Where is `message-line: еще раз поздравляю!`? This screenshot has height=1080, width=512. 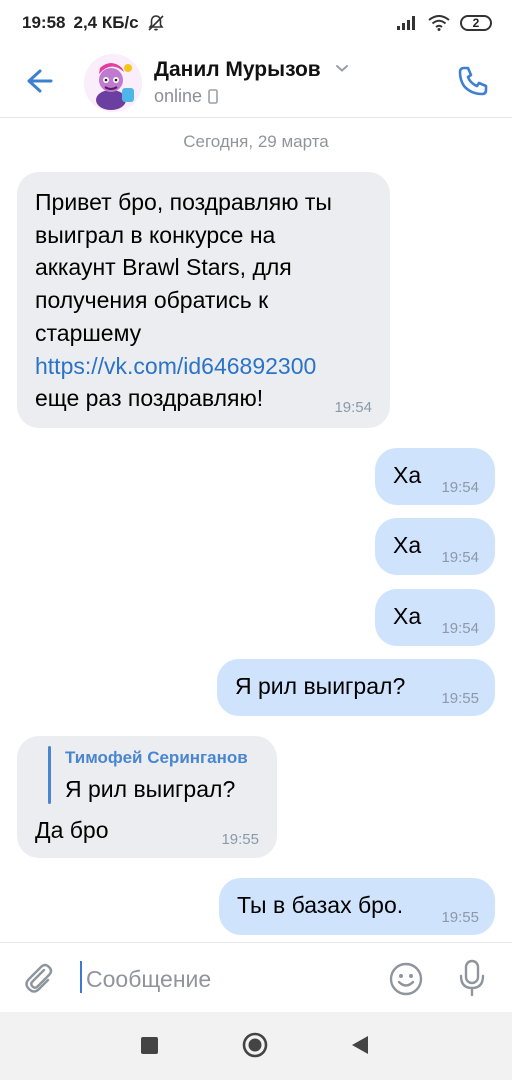
message-line: еще раз поздравляю! is located at coordinates (149, 398).